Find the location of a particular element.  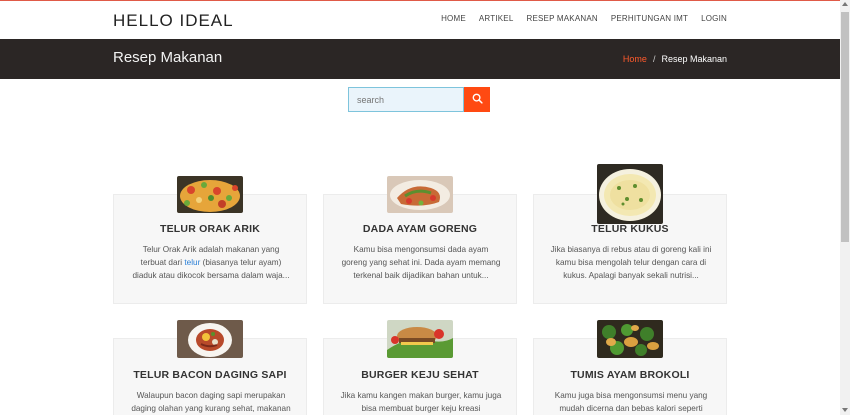

brand-logo: HELLO IDEAL is located at coordinates (173, 21).